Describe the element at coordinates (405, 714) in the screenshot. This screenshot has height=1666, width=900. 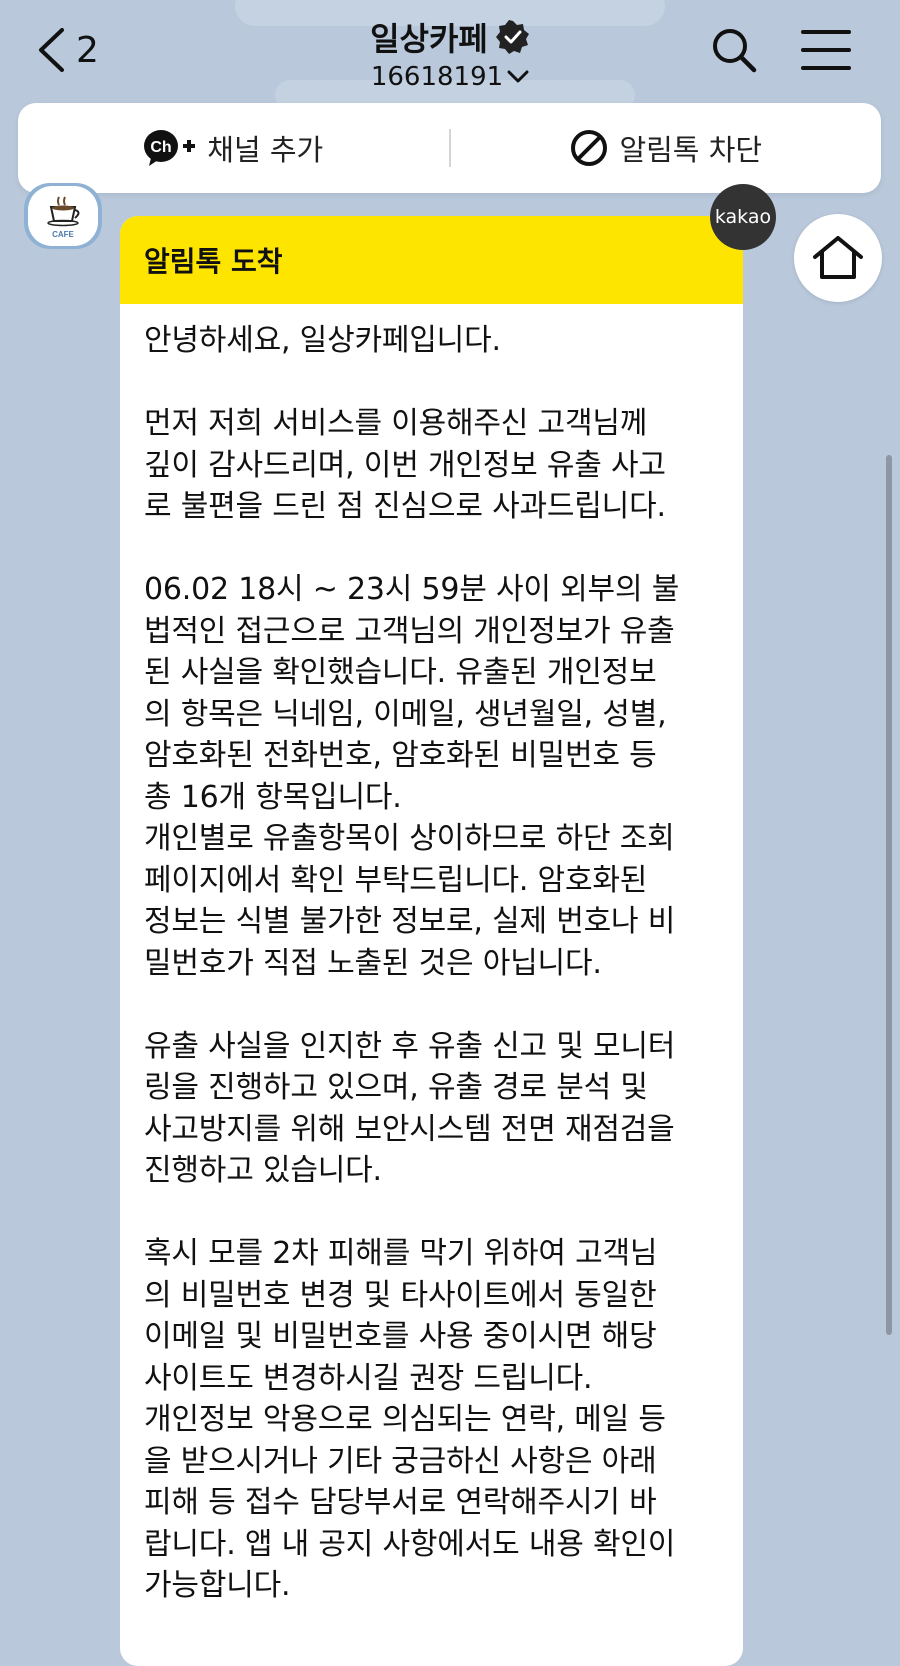
I see `message-line: 의 항목은 닉네임, 이메일, 생년월일, 성별,` at that location.